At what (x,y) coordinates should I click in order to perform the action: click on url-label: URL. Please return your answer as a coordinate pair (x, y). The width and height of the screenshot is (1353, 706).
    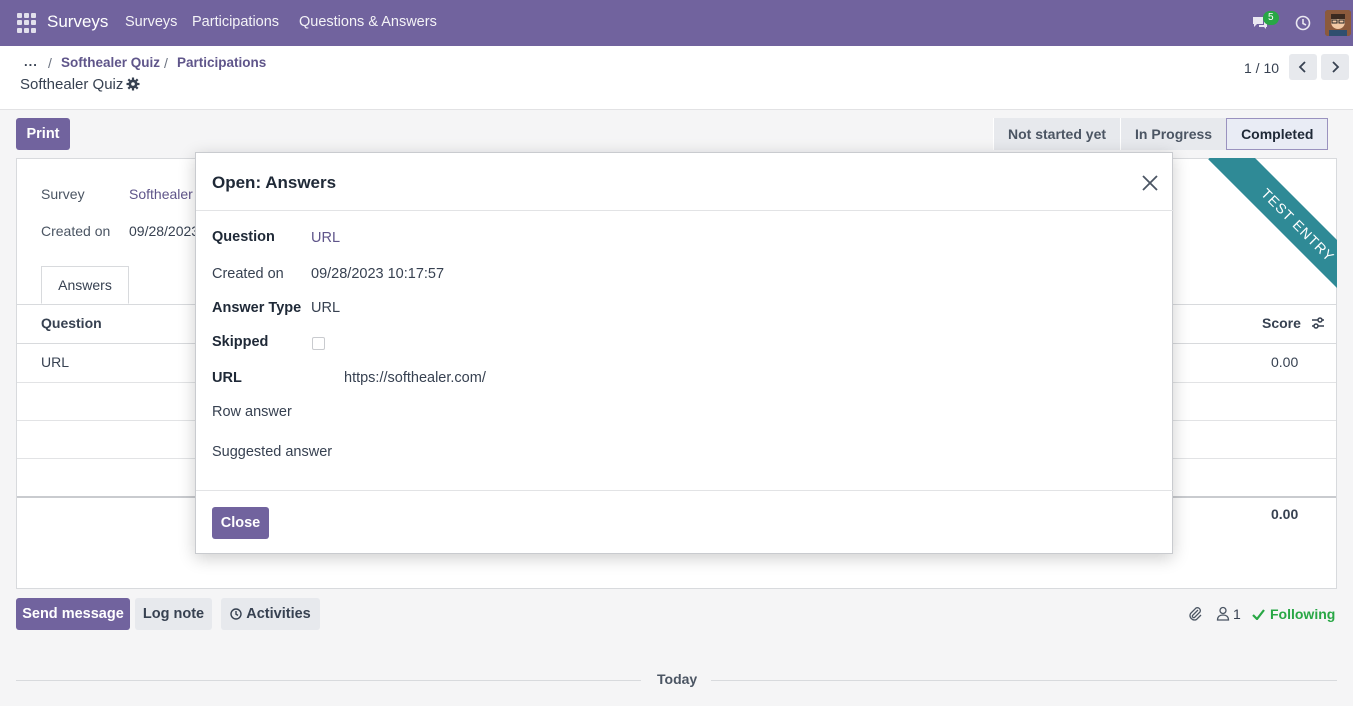
    Looking at the image, I should click on (227, 378).